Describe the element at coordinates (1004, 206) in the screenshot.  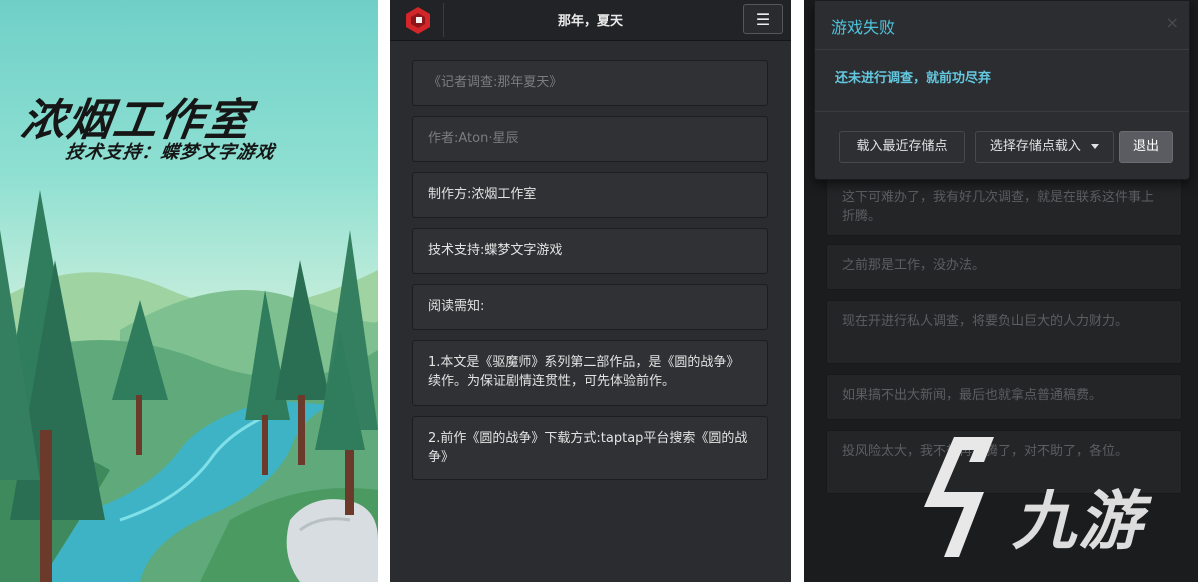
I see `story-card: 这下可难办了，我有好几次调查，就是在联系这件事上折腾。` at that location.